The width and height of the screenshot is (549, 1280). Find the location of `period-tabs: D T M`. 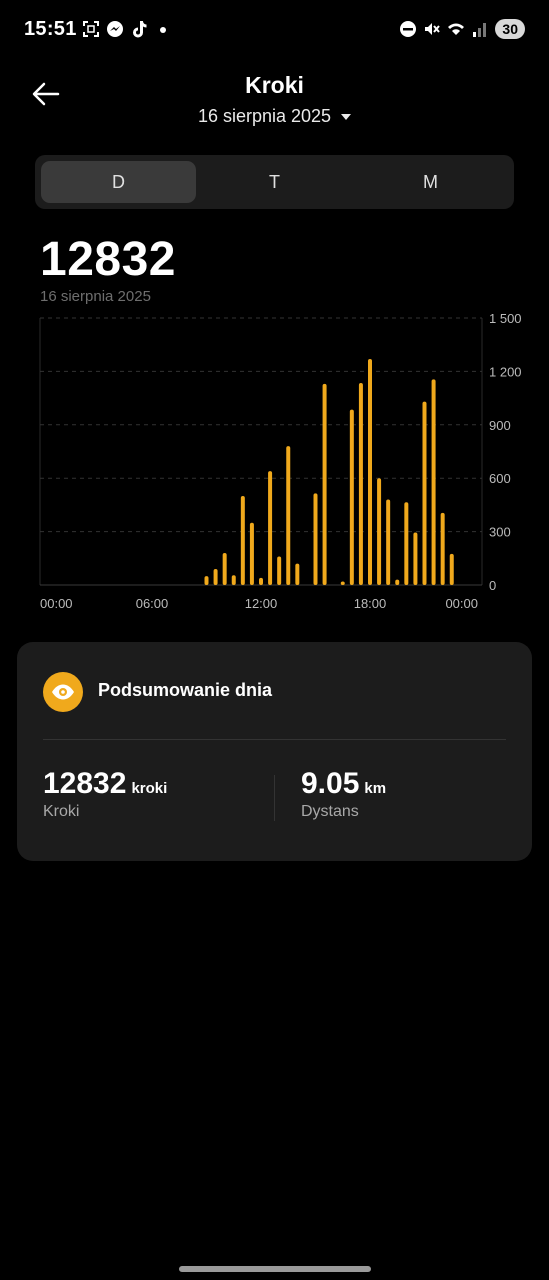

period-tabs: D T M is located at coordinates (274, 182).